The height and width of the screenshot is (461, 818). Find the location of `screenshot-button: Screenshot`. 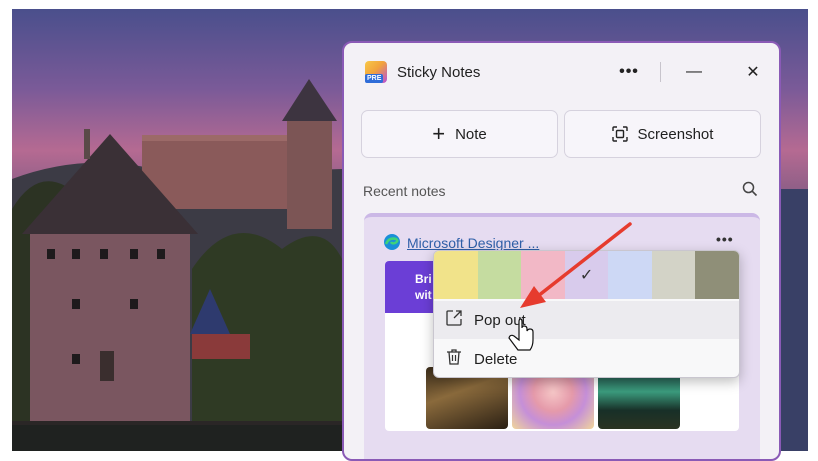

screenshot-button: Screenshot is located at coordinates (662, 134).